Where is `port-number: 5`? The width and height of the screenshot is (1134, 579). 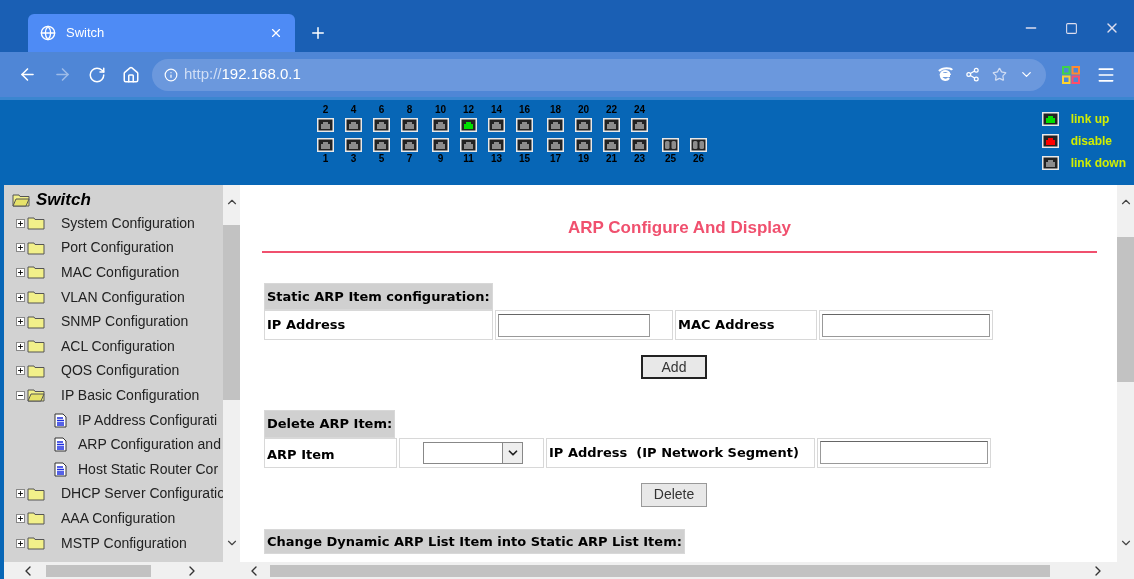 port-number: 5 is located at coordinates (381, 159).